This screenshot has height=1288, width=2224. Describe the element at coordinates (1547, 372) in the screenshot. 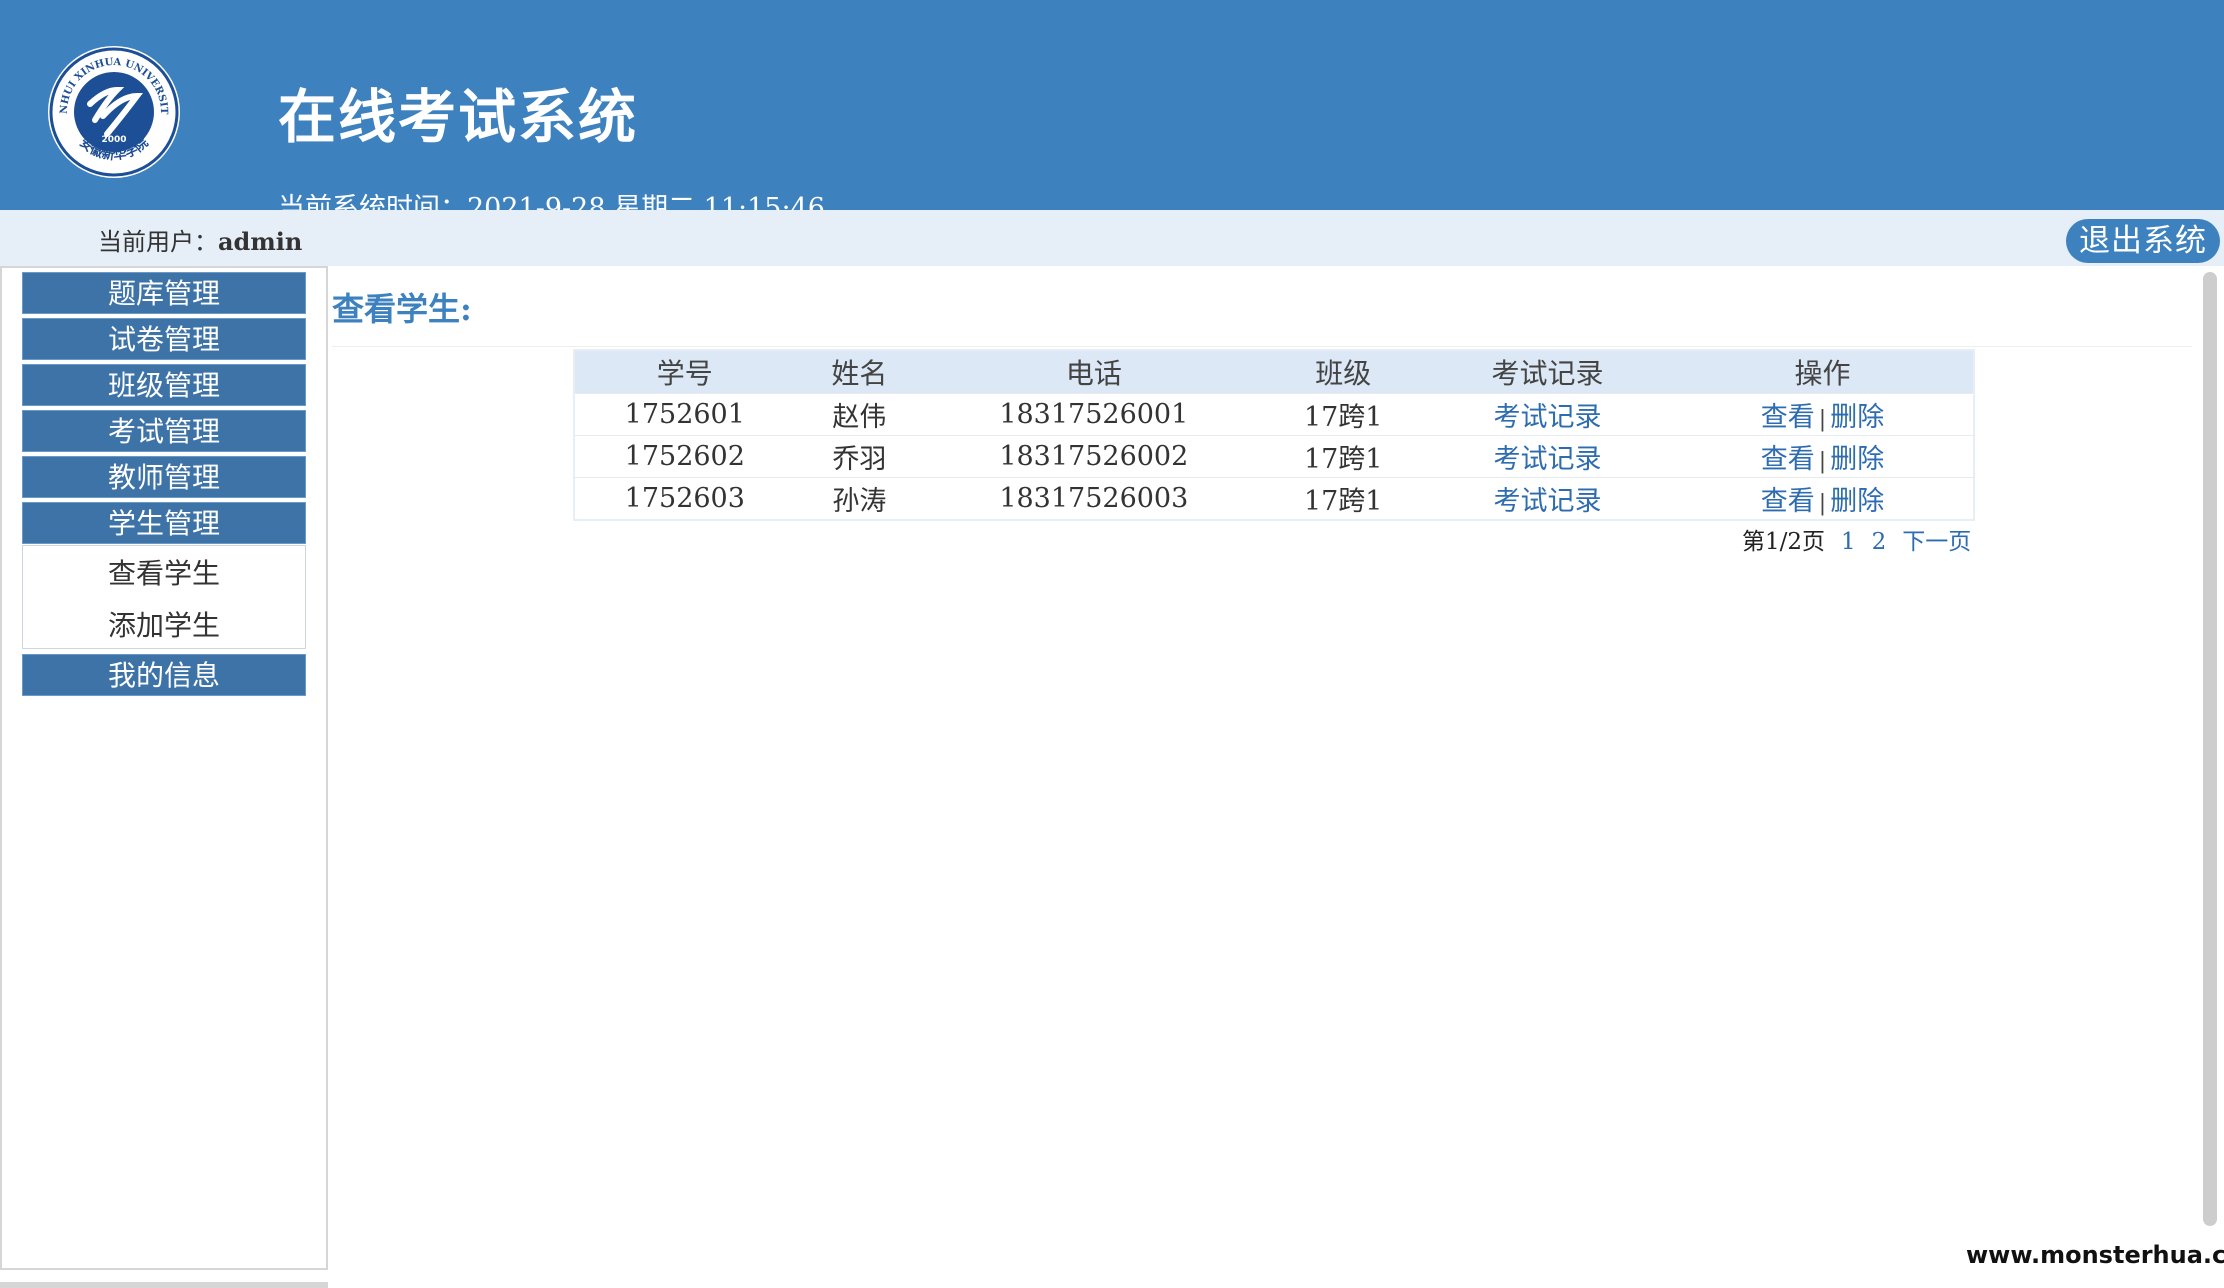

I see `col-header-record: 考试记录` at that location.